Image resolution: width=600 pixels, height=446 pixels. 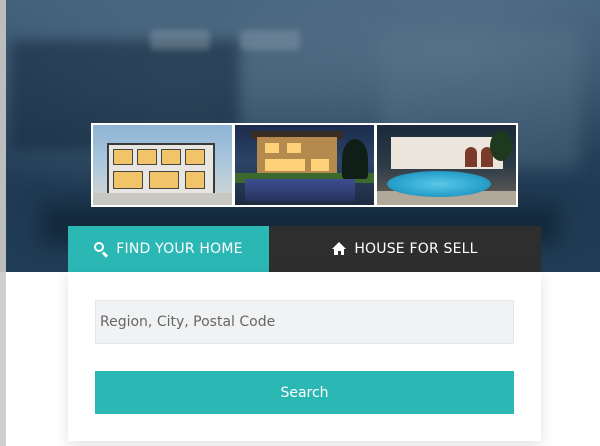 I want to click on search-tabs: FIND YOUR HOME HOUSE FOR SELL, so click(x=304, y=249).